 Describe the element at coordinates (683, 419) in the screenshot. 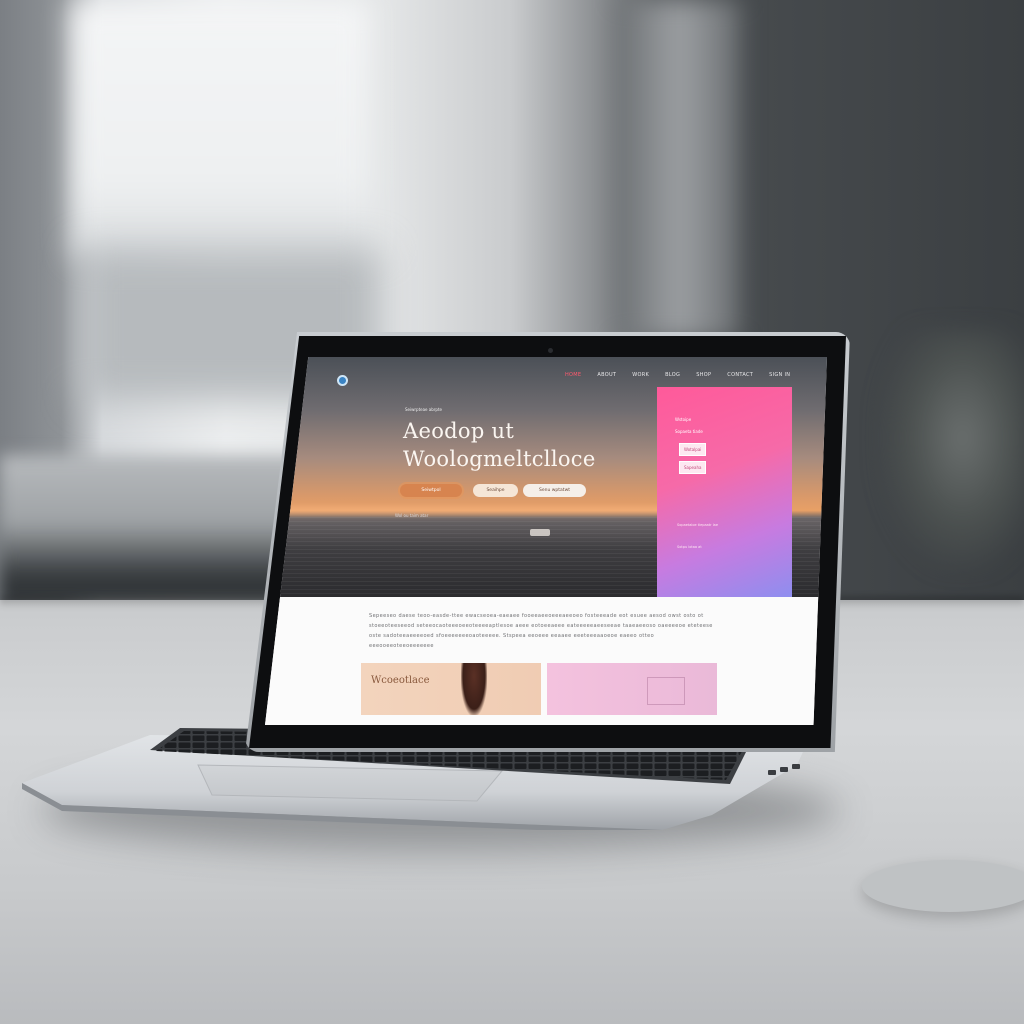

I see `panel-label: Wstoipe` at that location.